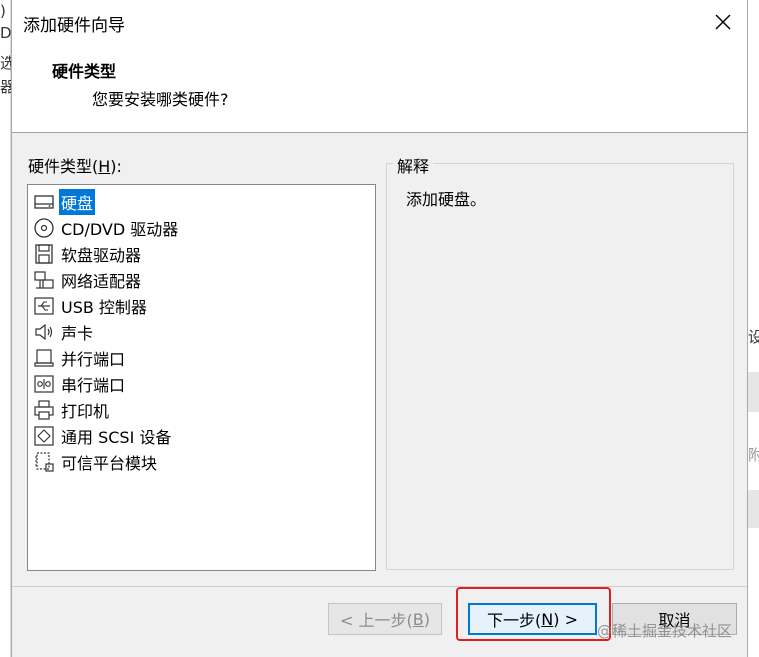 The height and width of the screenshot is (657, 759). What do you see at coordinates (201, 280) in the screenshot?
I see `list-item-network-adapter: 网络适配器` at bounding box center [201, 280].